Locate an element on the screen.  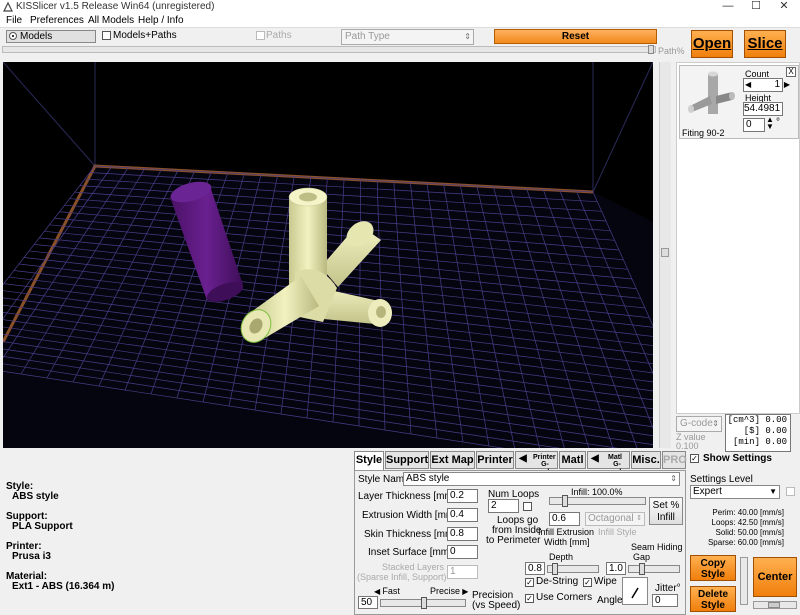
horizontal-scrollbar is located at coordinates (775, 605).